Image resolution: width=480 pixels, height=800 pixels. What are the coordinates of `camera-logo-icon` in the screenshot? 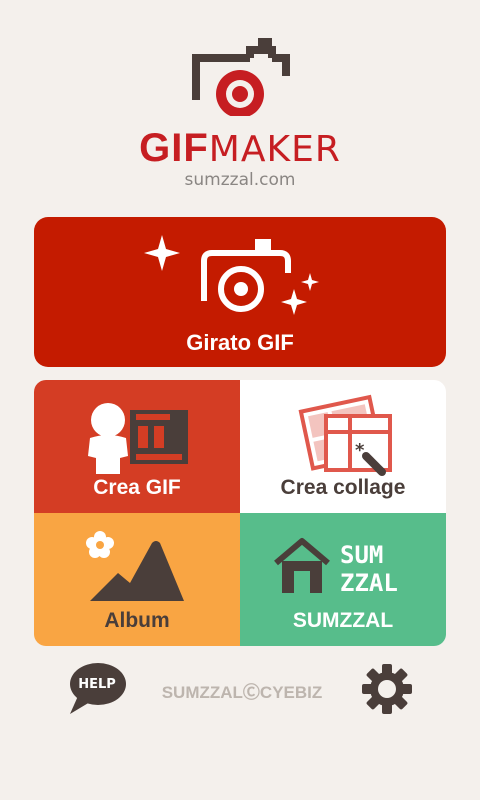 It's located at (241, 77).